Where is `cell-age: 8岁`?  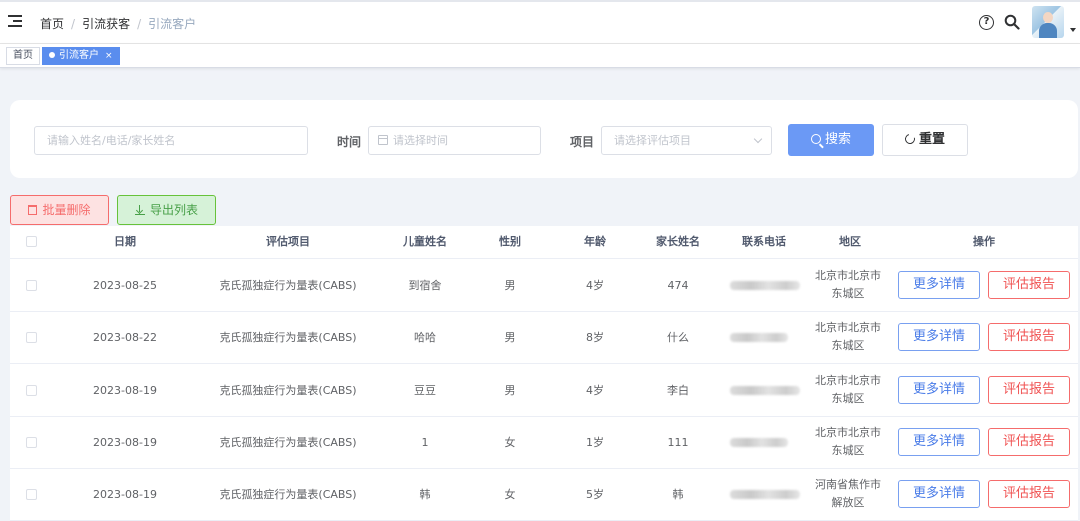 cell-age: 8岁 is located at coordinates (595, 338).